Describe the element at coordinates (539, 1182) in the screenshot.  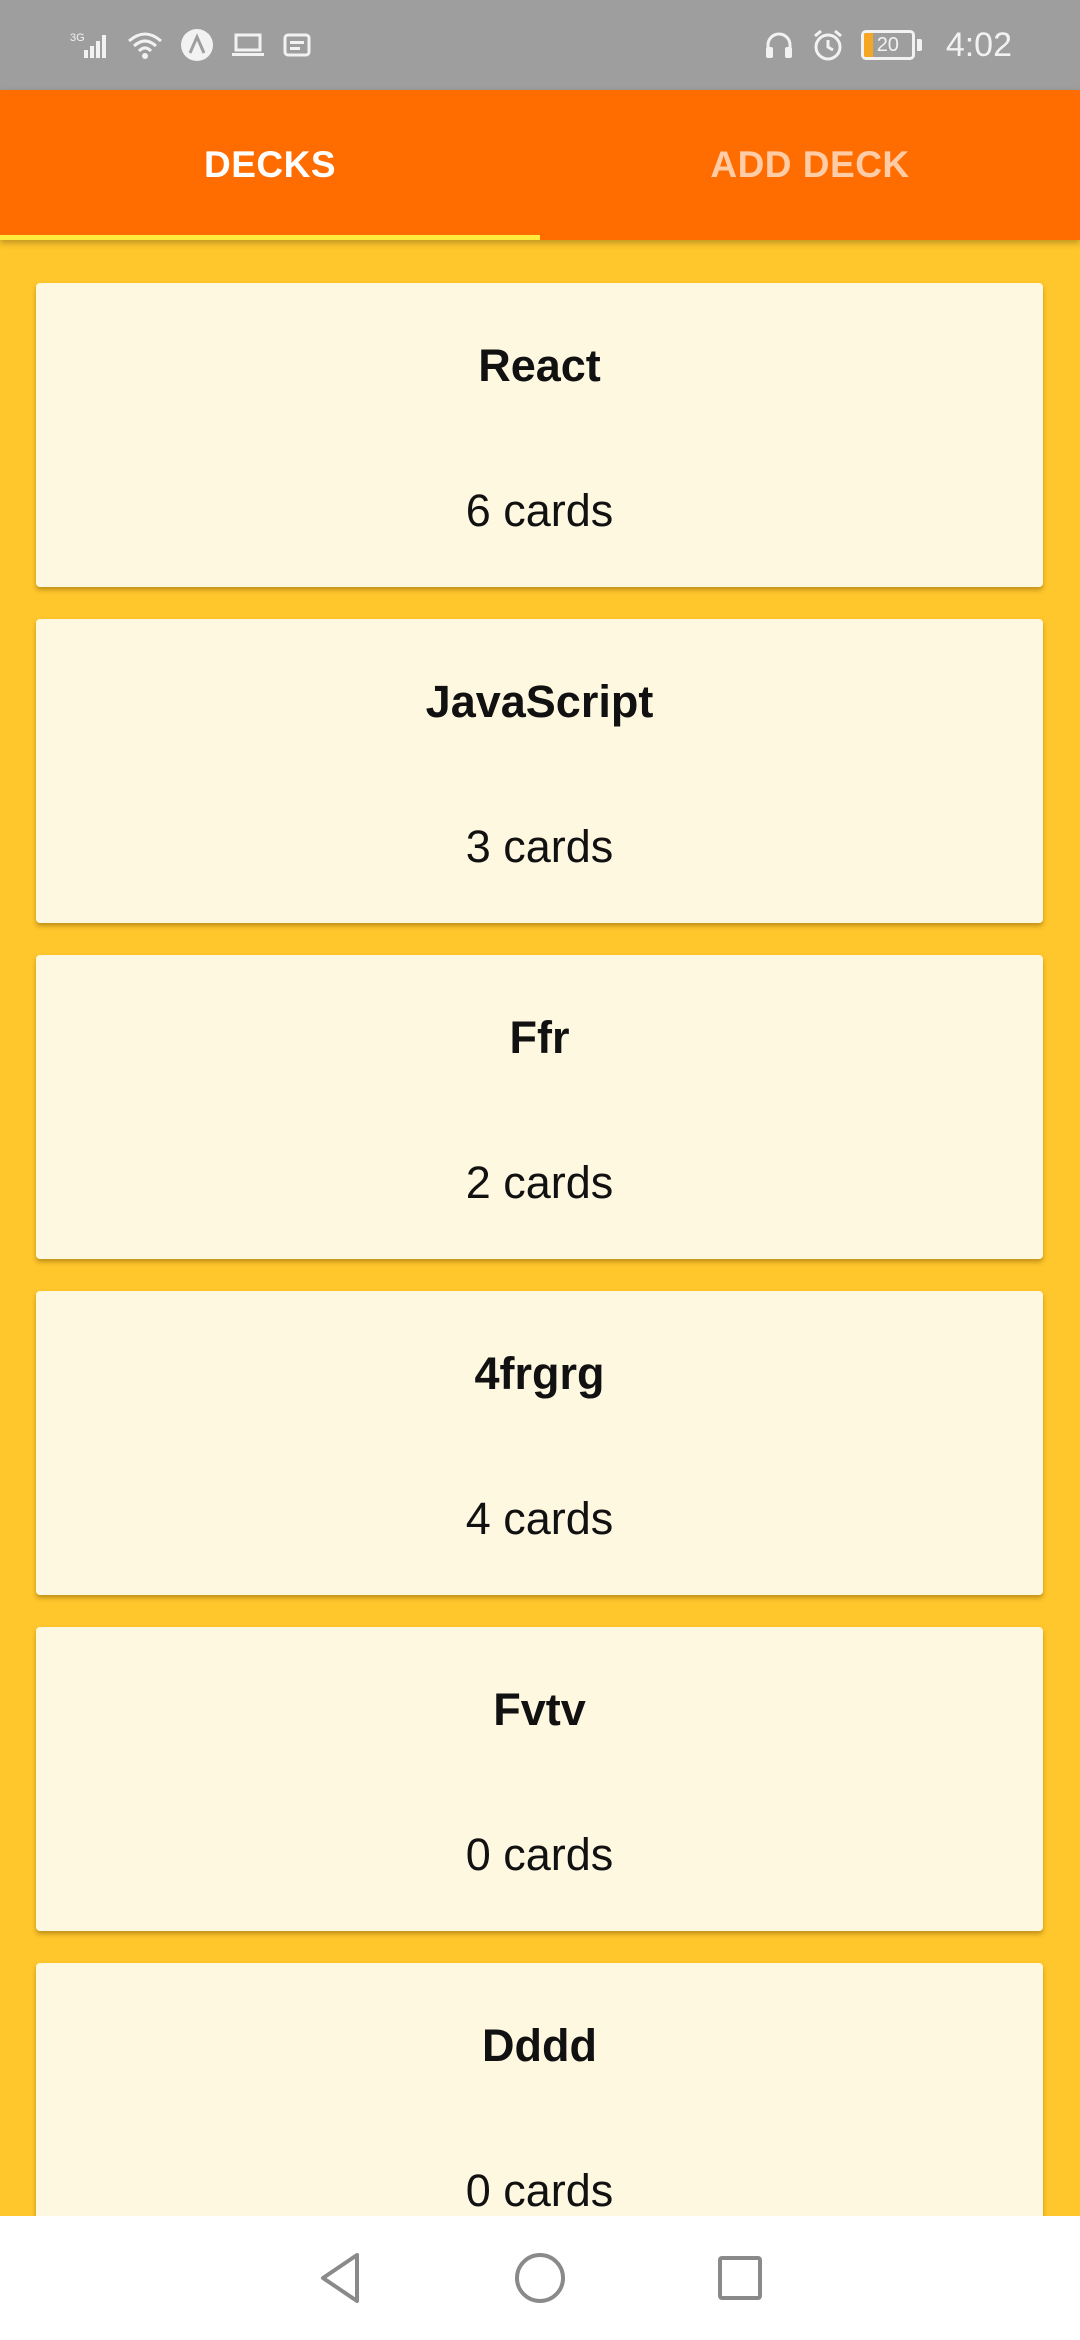
I see `deck-card-count: 2 cards` at that location.